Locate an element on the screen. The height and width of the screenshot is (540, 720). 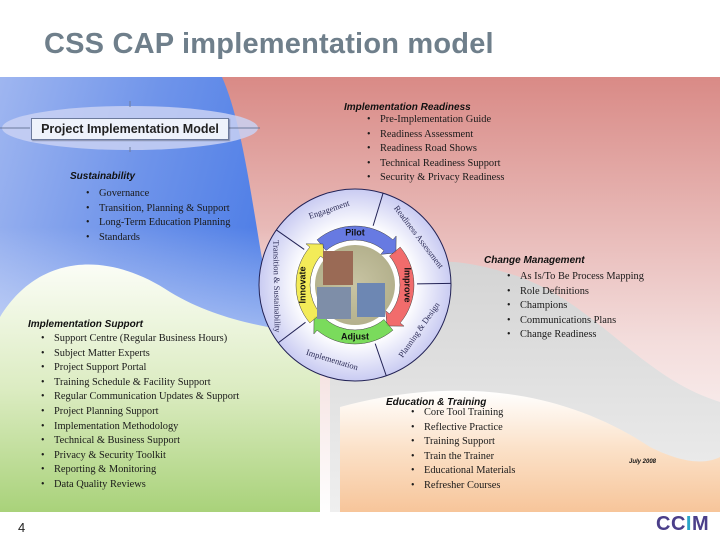
list-item: Change Readiness is located at coordinates (574, 335).